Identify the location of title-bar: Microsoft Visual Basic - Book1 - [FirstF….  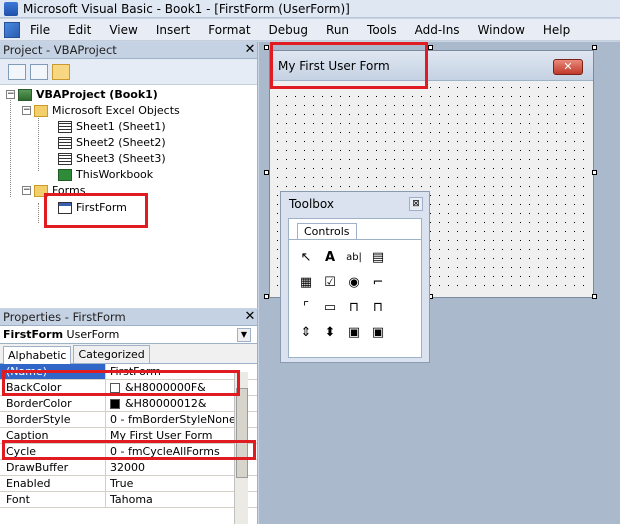
(310, 9).